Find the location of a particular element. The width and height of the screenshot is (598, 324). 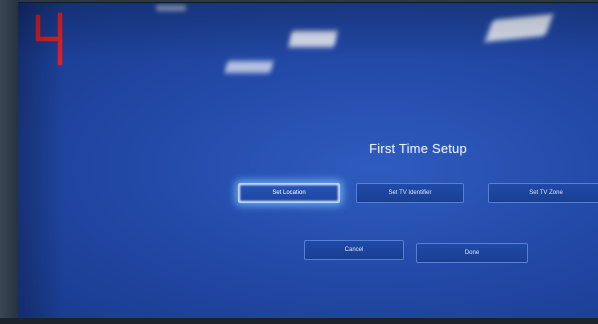

set-tv-zone-button: Set TV Zone is located at coordinates (543, 193).